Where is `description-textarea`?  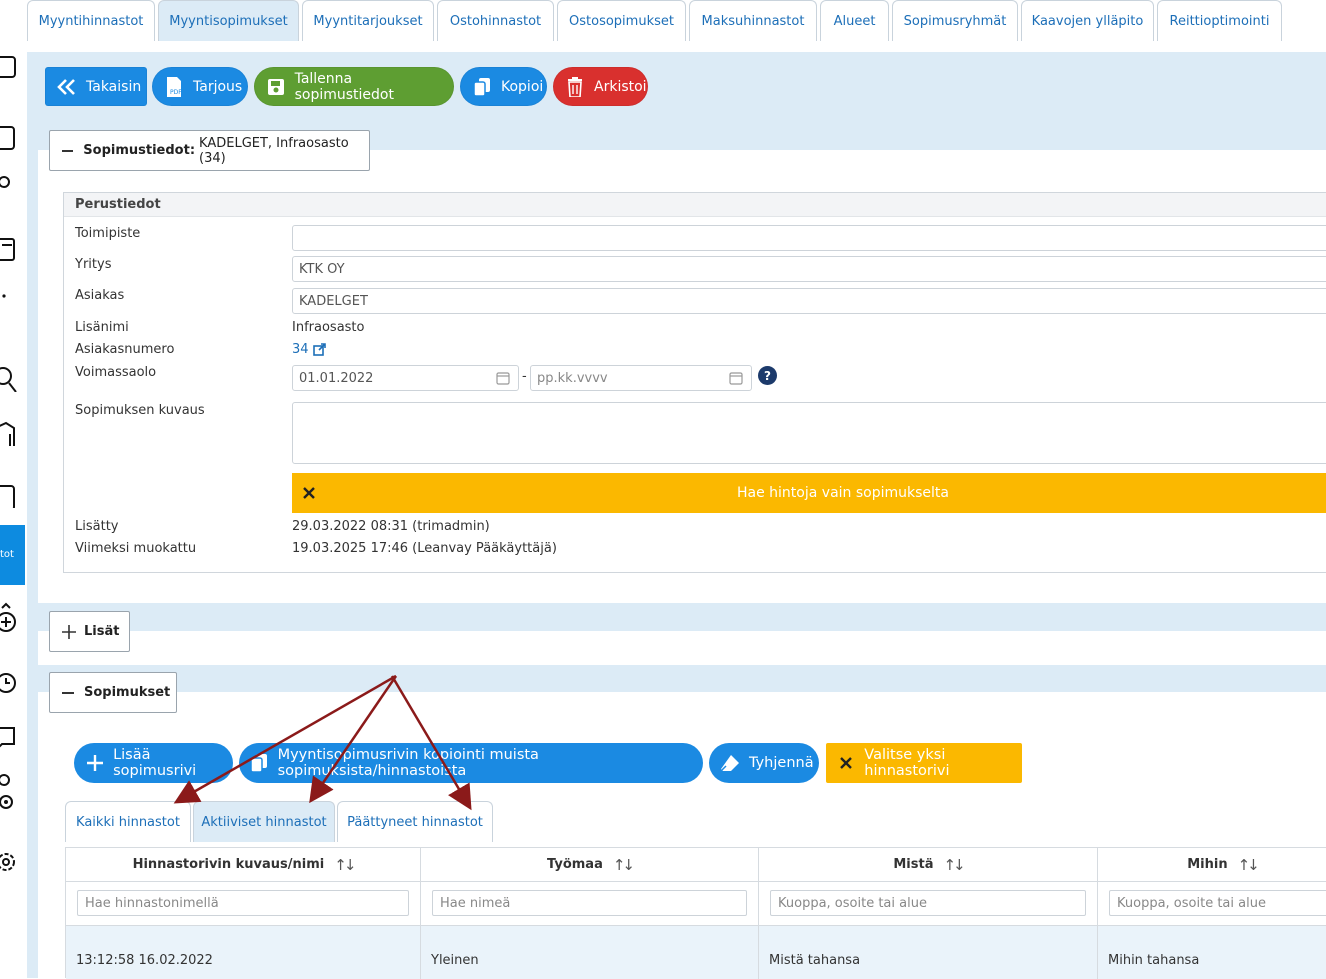 description-textarea is located at coordinates (809, 433).